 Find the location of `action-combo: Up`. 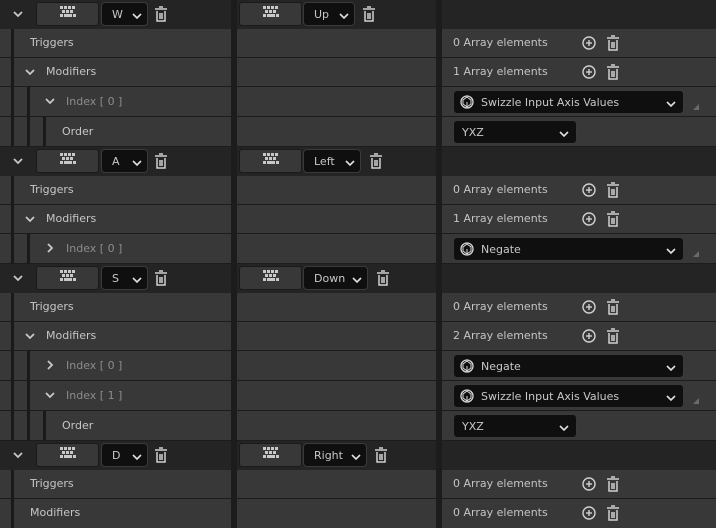

action-combo: Up is located at coordinates (329, 14).